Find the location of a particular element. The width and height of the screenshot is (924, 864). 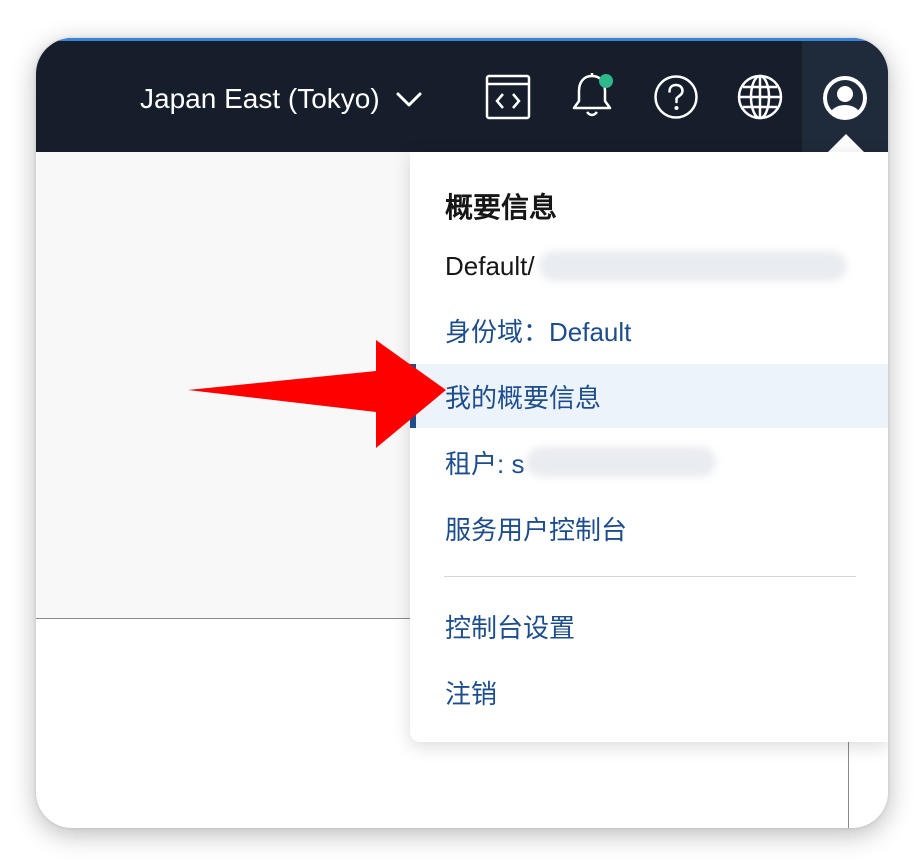

globe-icon is located at coordinates (760, 97).